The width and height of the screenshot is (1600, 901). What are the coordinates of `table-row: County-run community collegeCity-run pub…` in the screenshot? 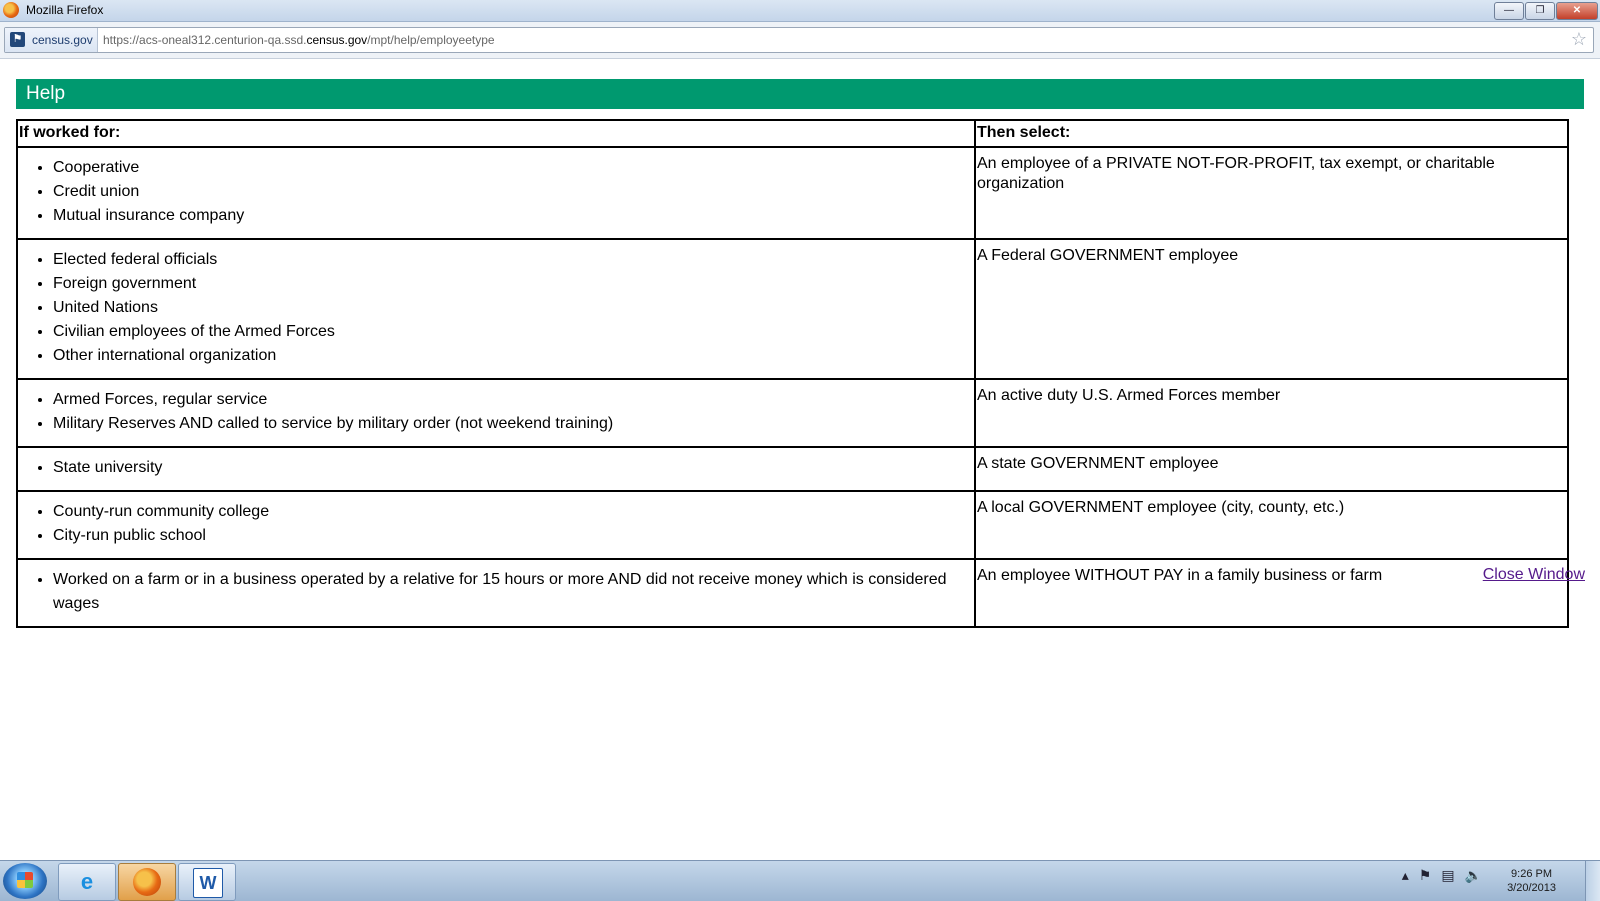 It's located at (792, 525).